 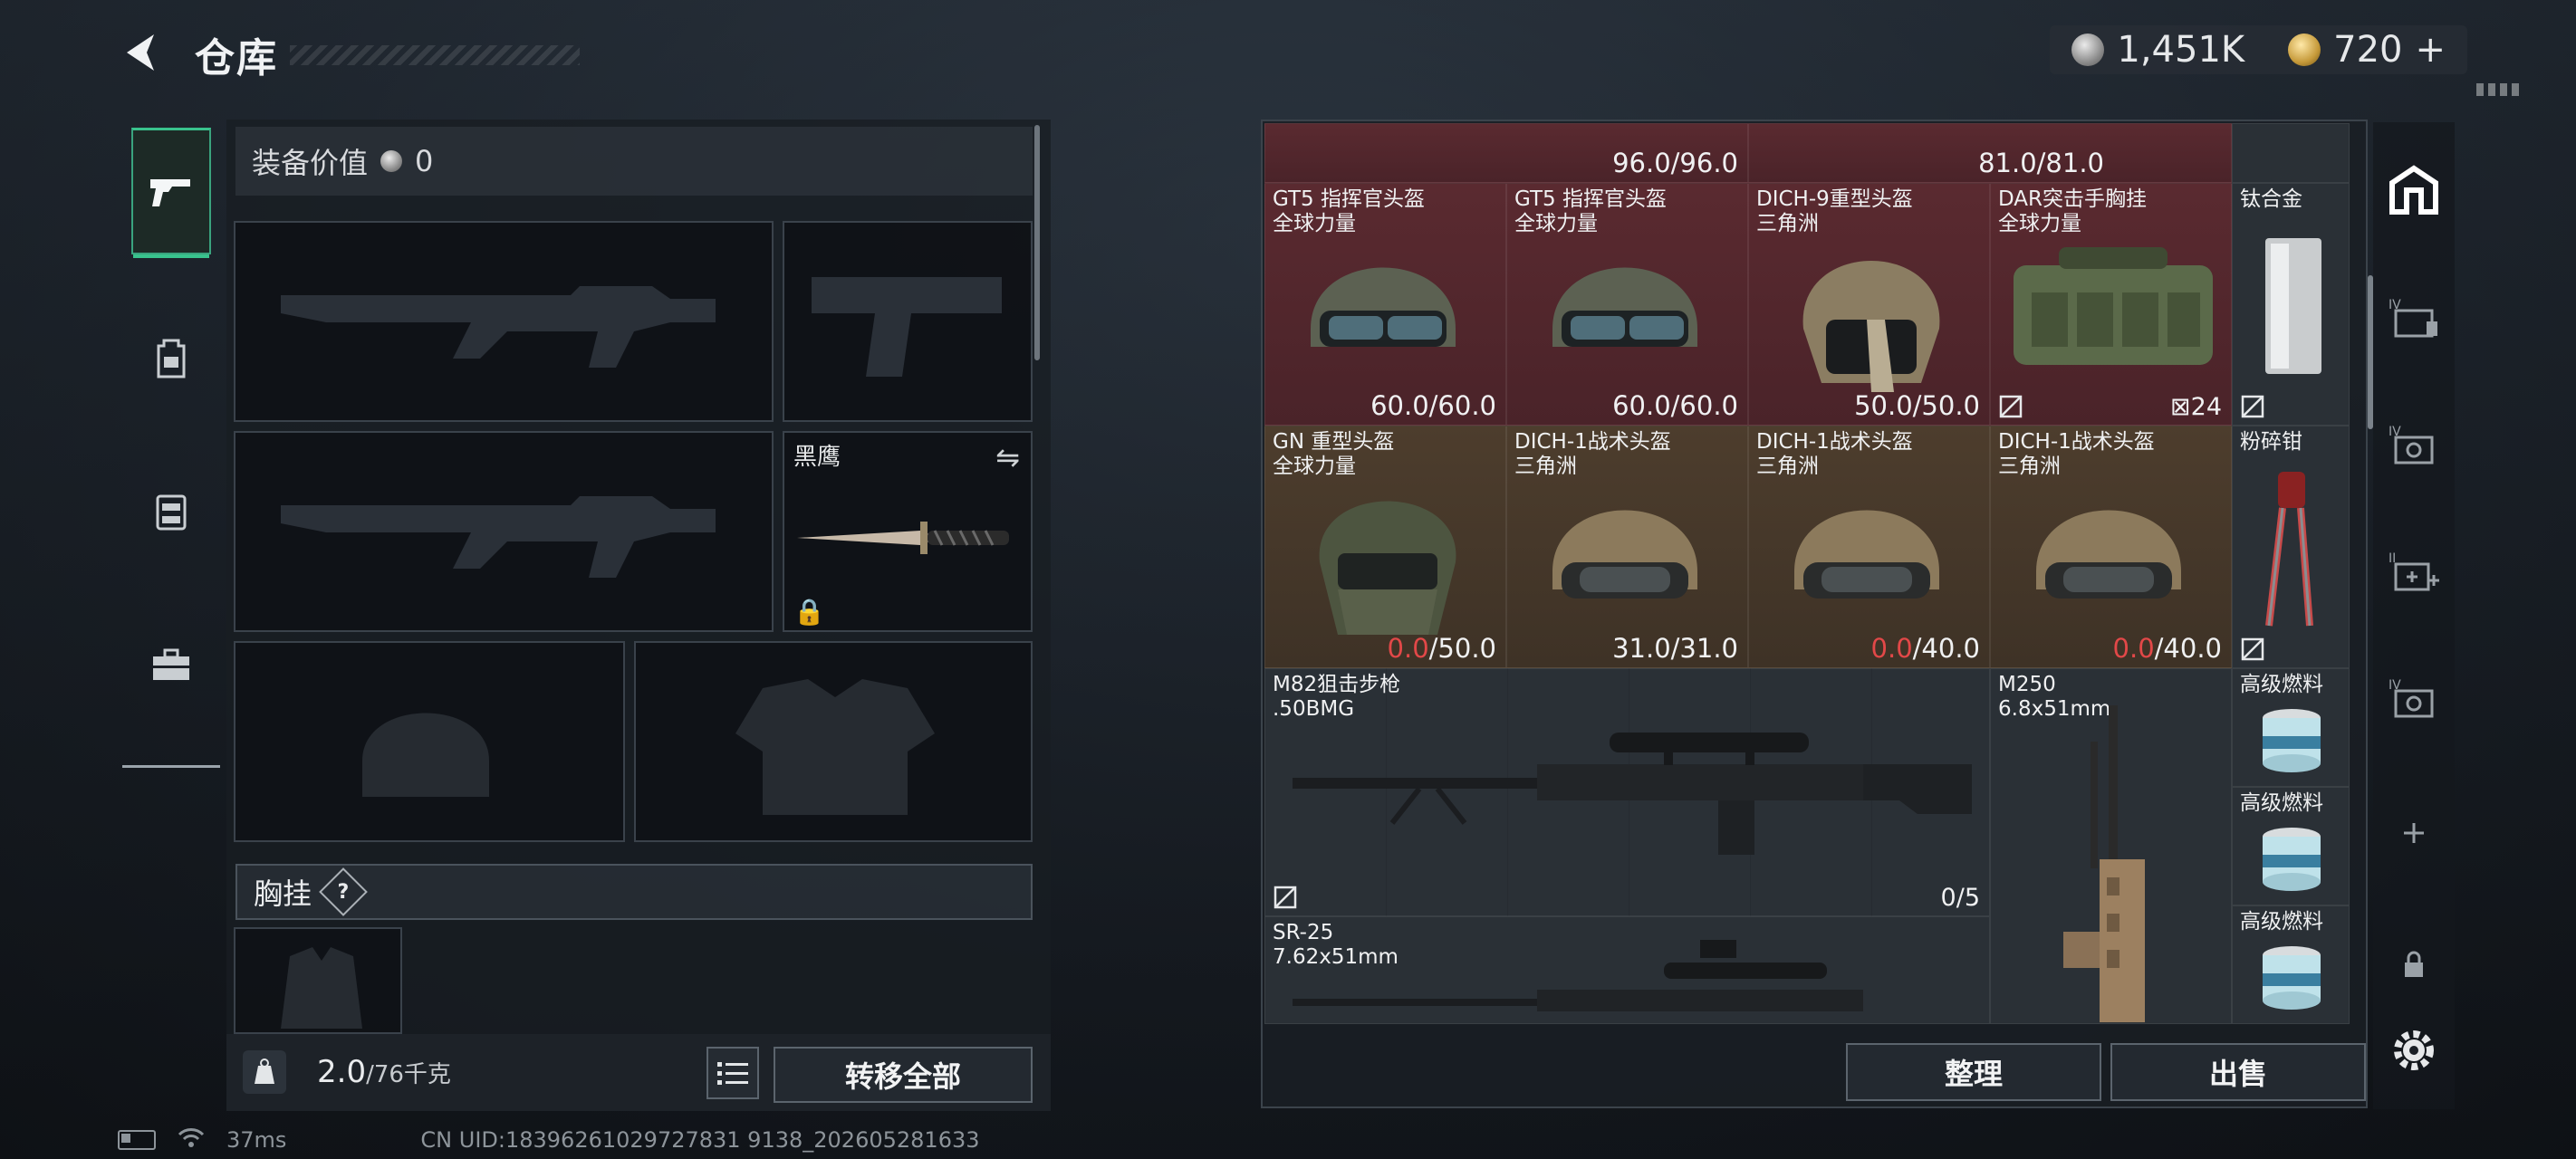 I want to click on silver-amount: 1,451K, so click(x=2181, y=50).